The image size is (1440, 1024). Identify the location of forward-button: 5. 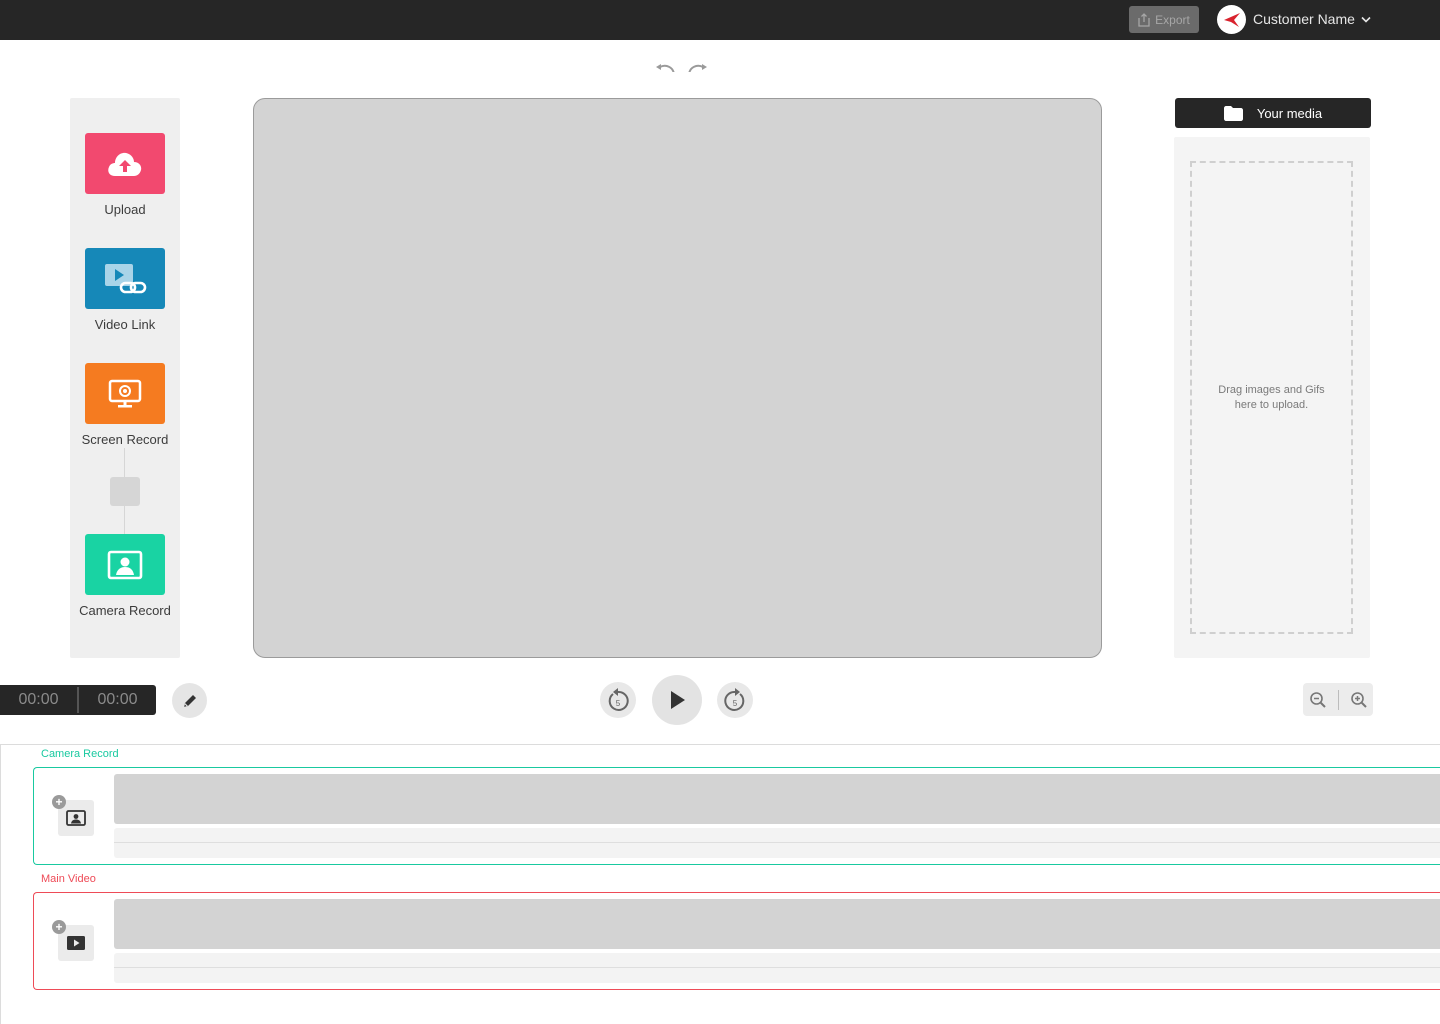
(735, 700).